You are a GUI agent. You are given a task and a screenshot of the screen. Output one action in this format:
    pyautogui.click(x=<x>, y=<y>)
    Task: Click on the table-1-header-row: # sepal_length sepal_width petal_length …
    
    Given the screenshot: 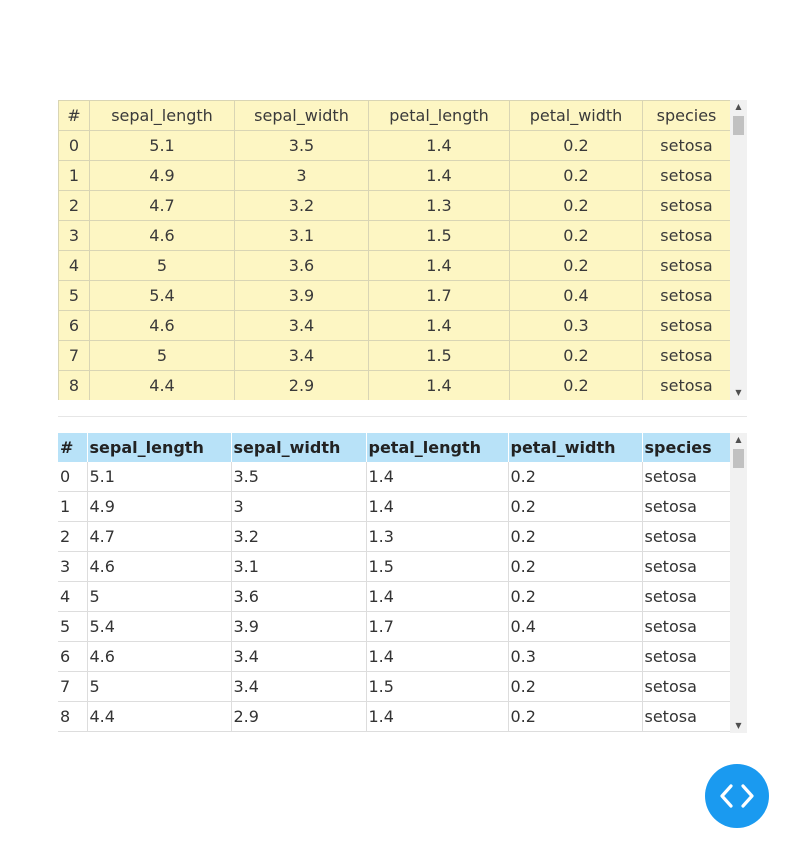 What is the action you would take?
    pyautogui.click(x=394, y=115)
    